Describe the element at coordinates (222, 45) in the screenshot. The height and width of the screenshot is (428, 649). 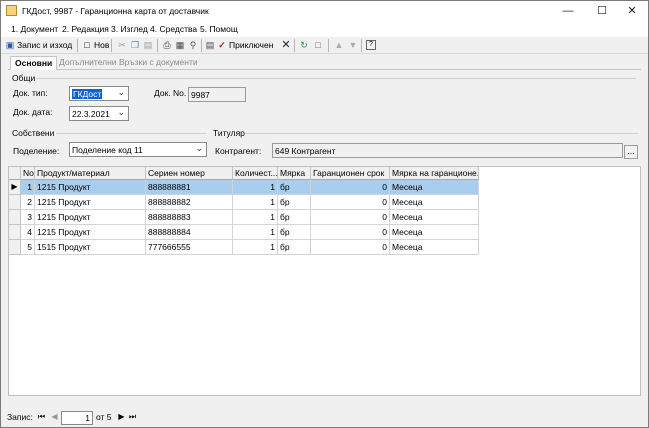
I see `checkmark-icon: ✓` at that location.